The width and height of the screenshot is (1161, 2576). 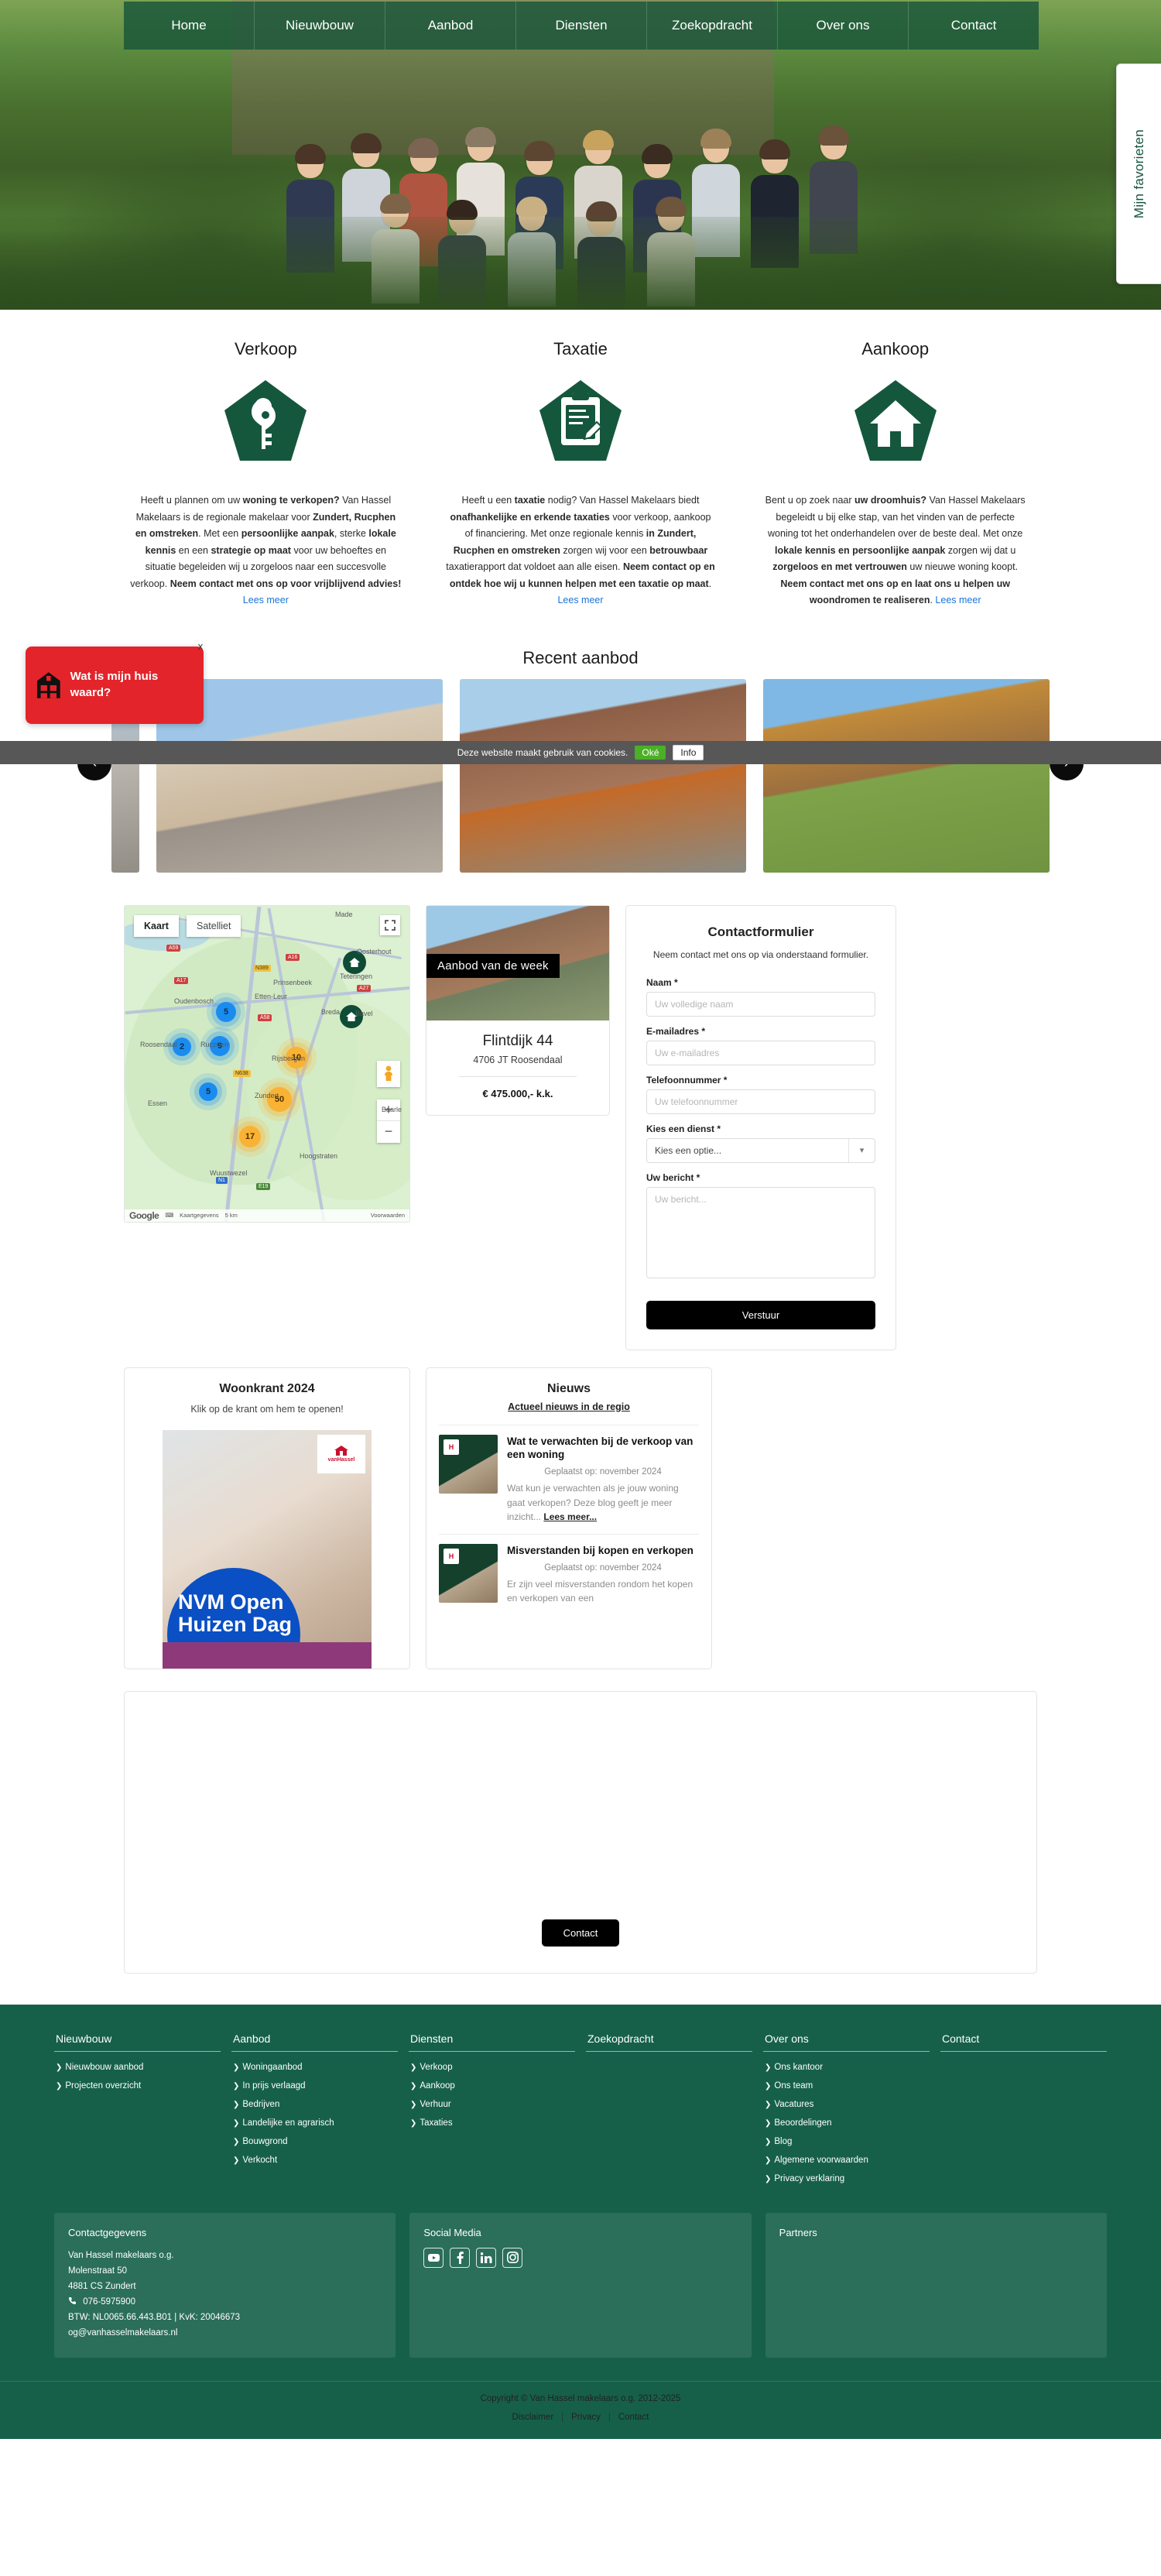 I want to click on footer-column-title: Nieuwbouw, so click(x=84, y=2038).